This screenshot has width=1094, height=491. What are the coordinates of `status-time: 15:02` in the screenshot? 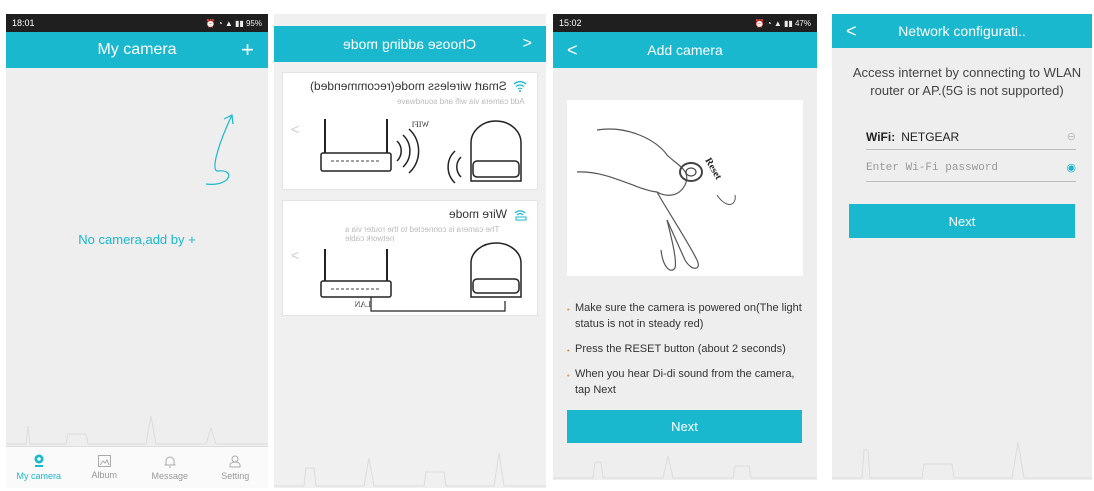 It's located at (570, 23).